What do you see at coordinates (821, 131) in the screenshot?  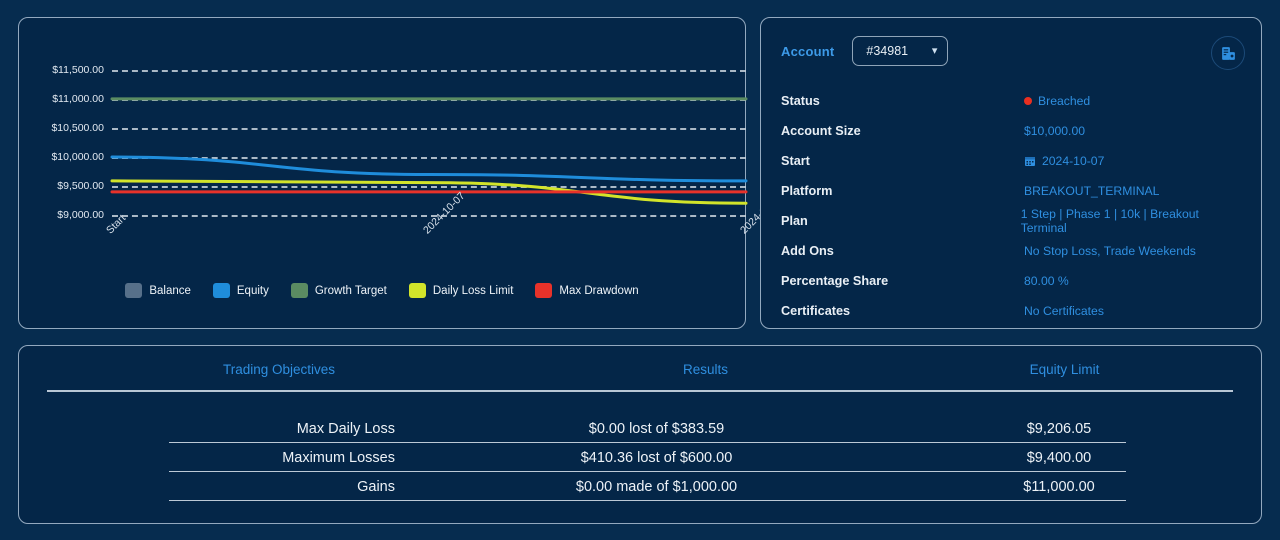 I see `account-detail-key: Account Size` at bounding box center [821, 131].